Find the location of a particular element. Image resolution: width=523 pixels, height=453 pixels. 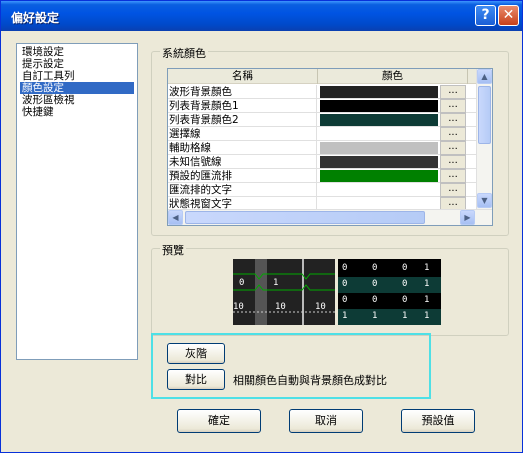

color-name: 列表背景顏色2 is located at coordinates (243, 120).